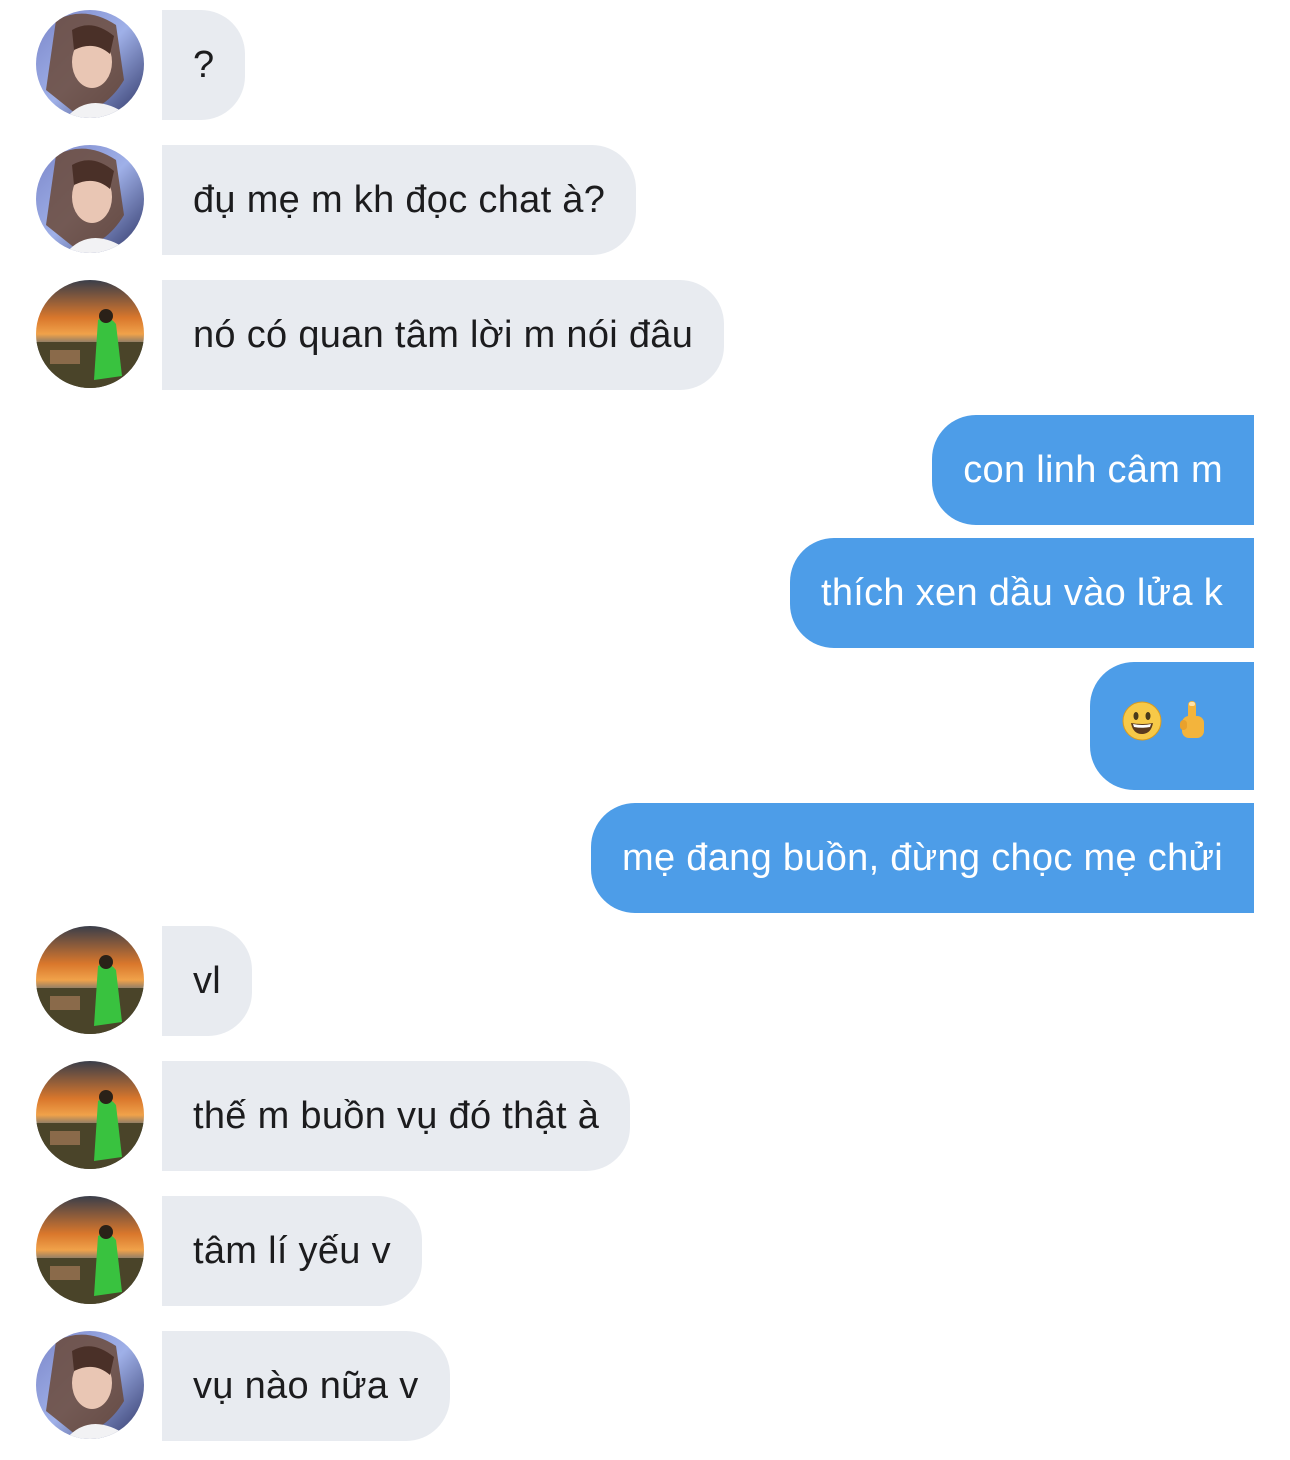  What do you see at coordinates (1142, 726) in the screenshot?
I see `grinning-face-icon` at bounding box center [1142, 726].